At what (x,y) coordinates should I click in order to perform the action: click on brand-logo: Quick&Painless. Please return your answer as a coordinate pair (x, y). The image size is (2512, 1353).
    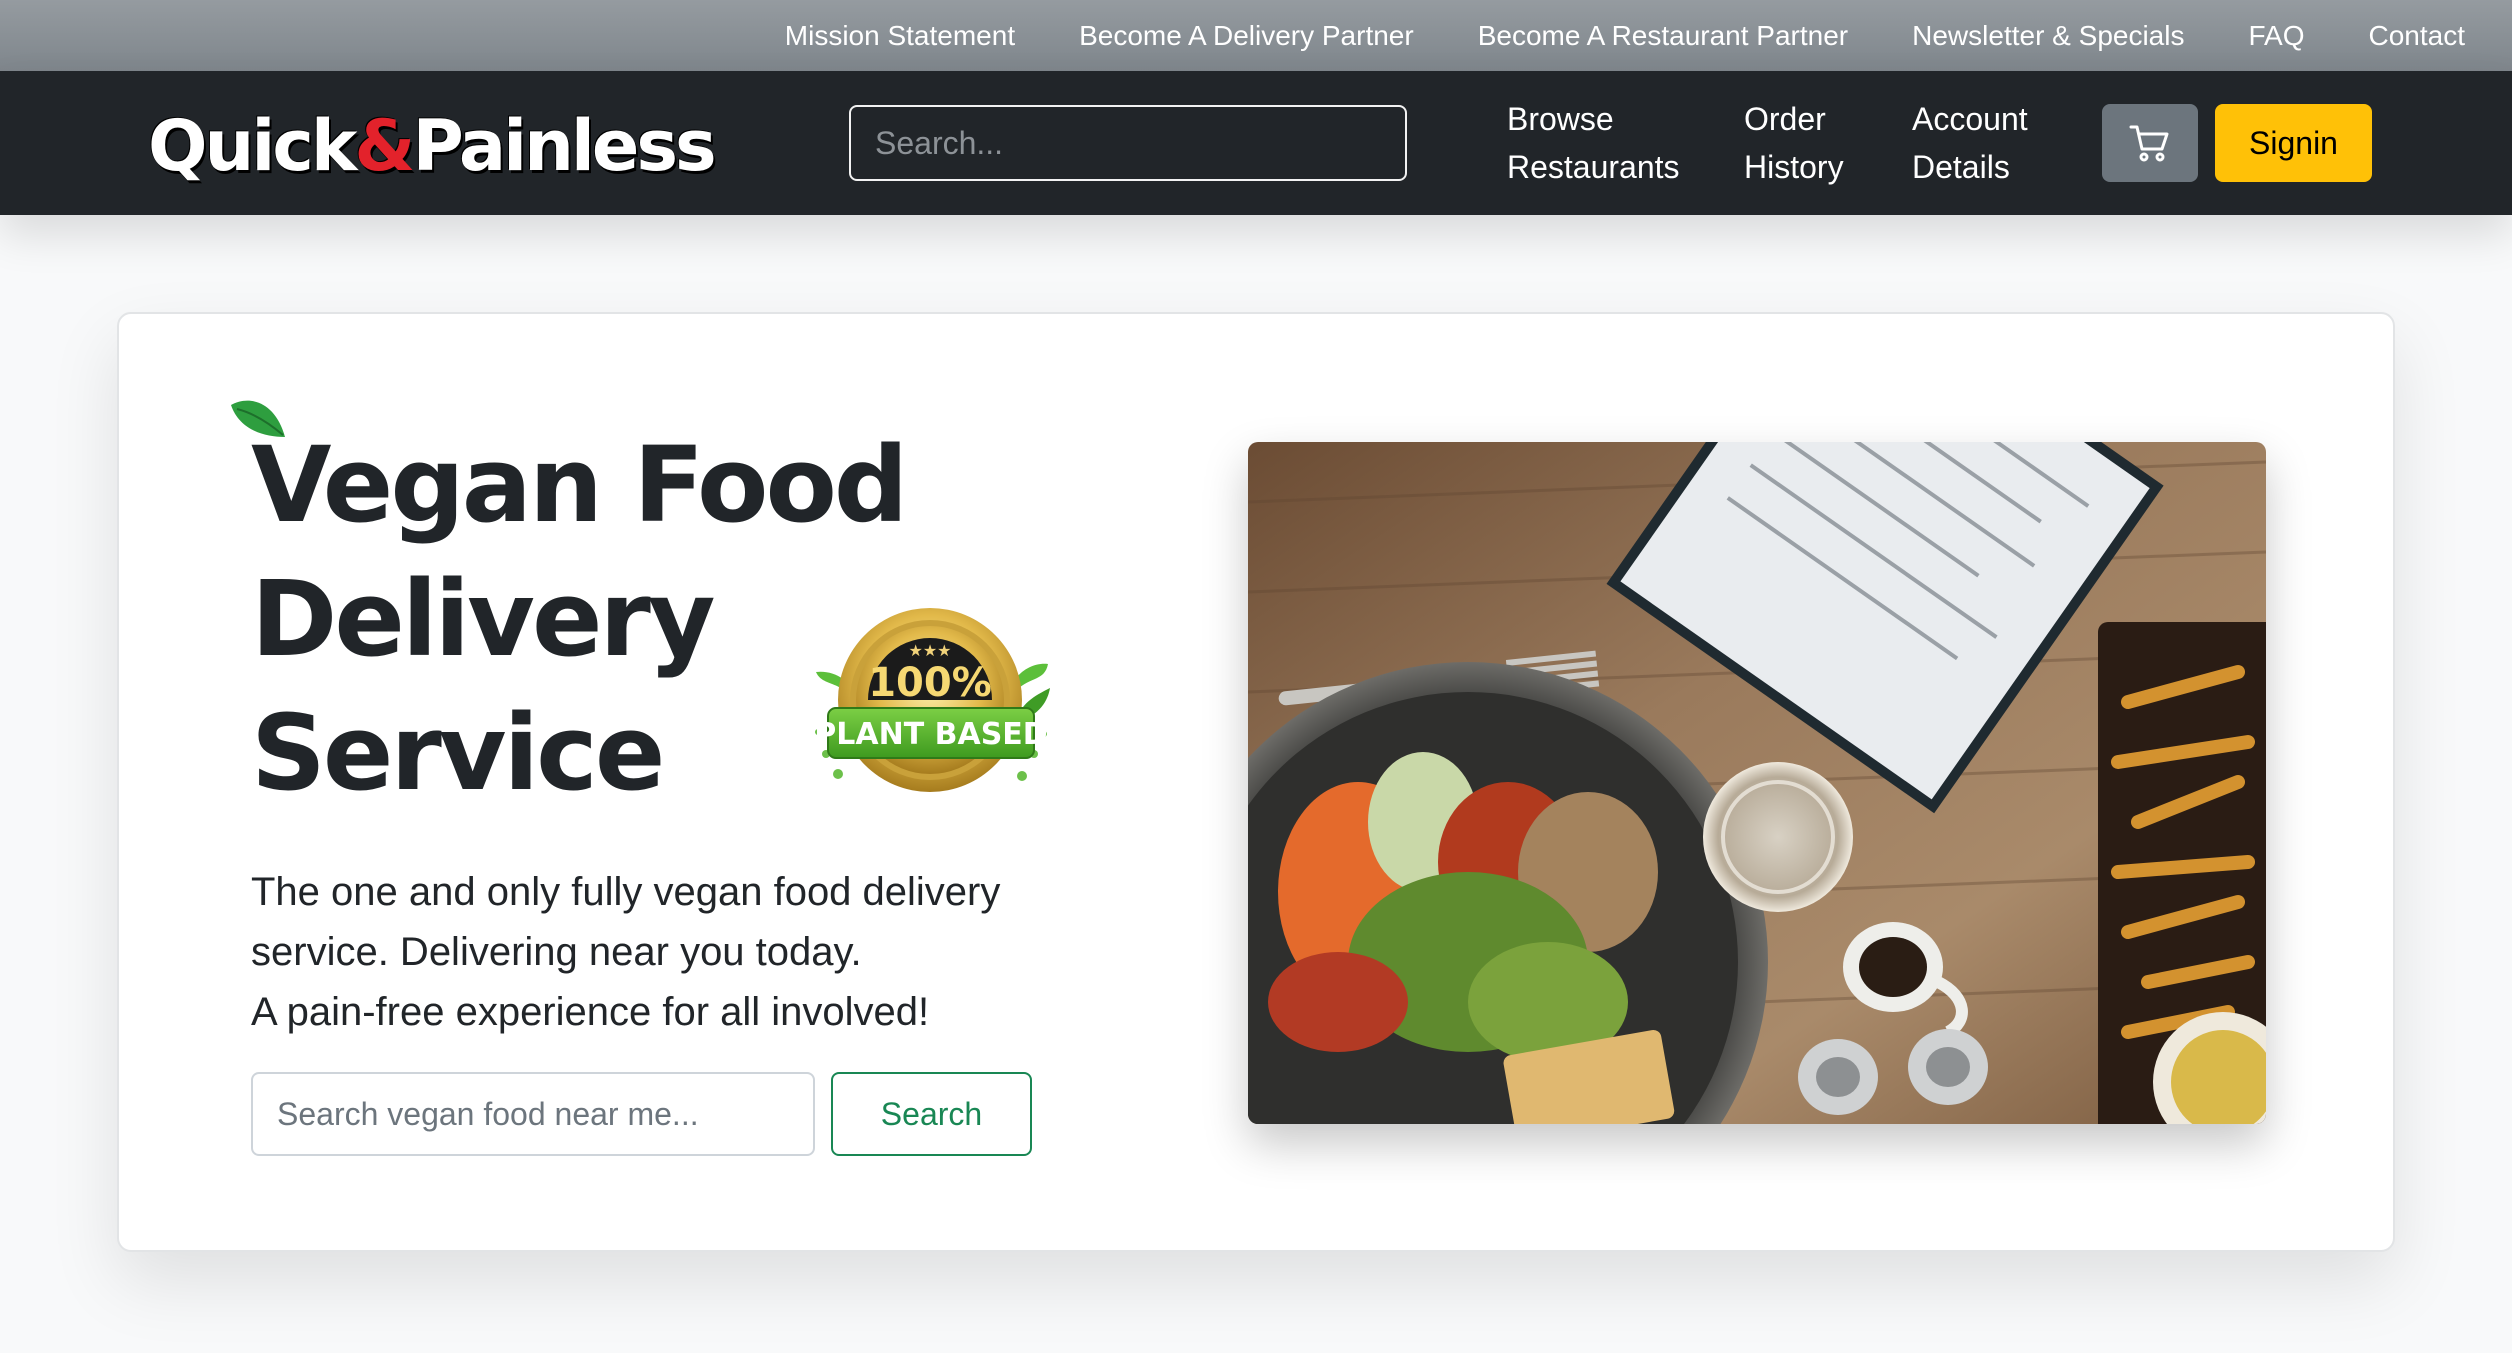
    Looking at the image, I should click on (432, 146).